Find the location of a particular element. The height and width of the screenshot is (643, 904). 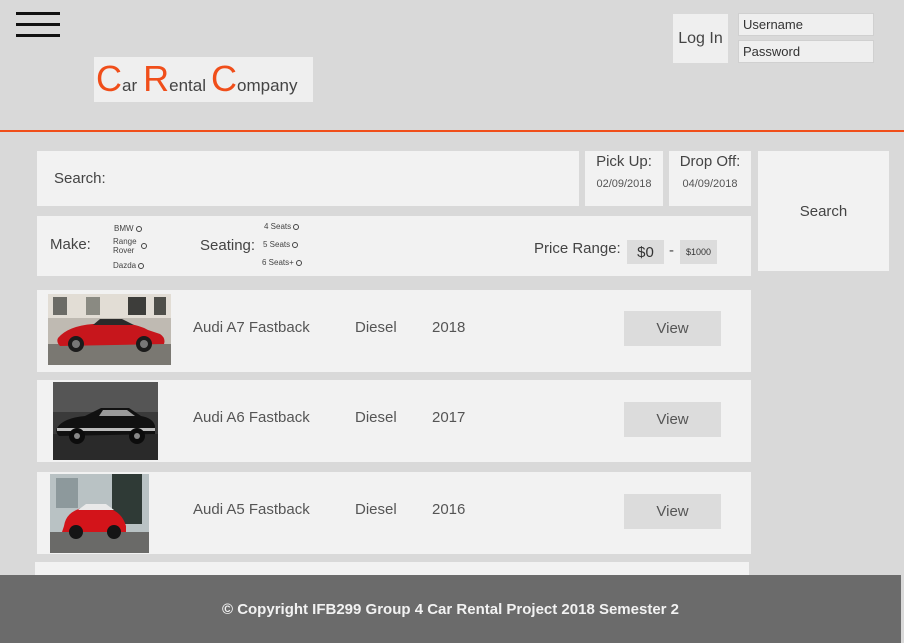

car-name: Audi A5 Fastback is located at coordinates (251, 509).